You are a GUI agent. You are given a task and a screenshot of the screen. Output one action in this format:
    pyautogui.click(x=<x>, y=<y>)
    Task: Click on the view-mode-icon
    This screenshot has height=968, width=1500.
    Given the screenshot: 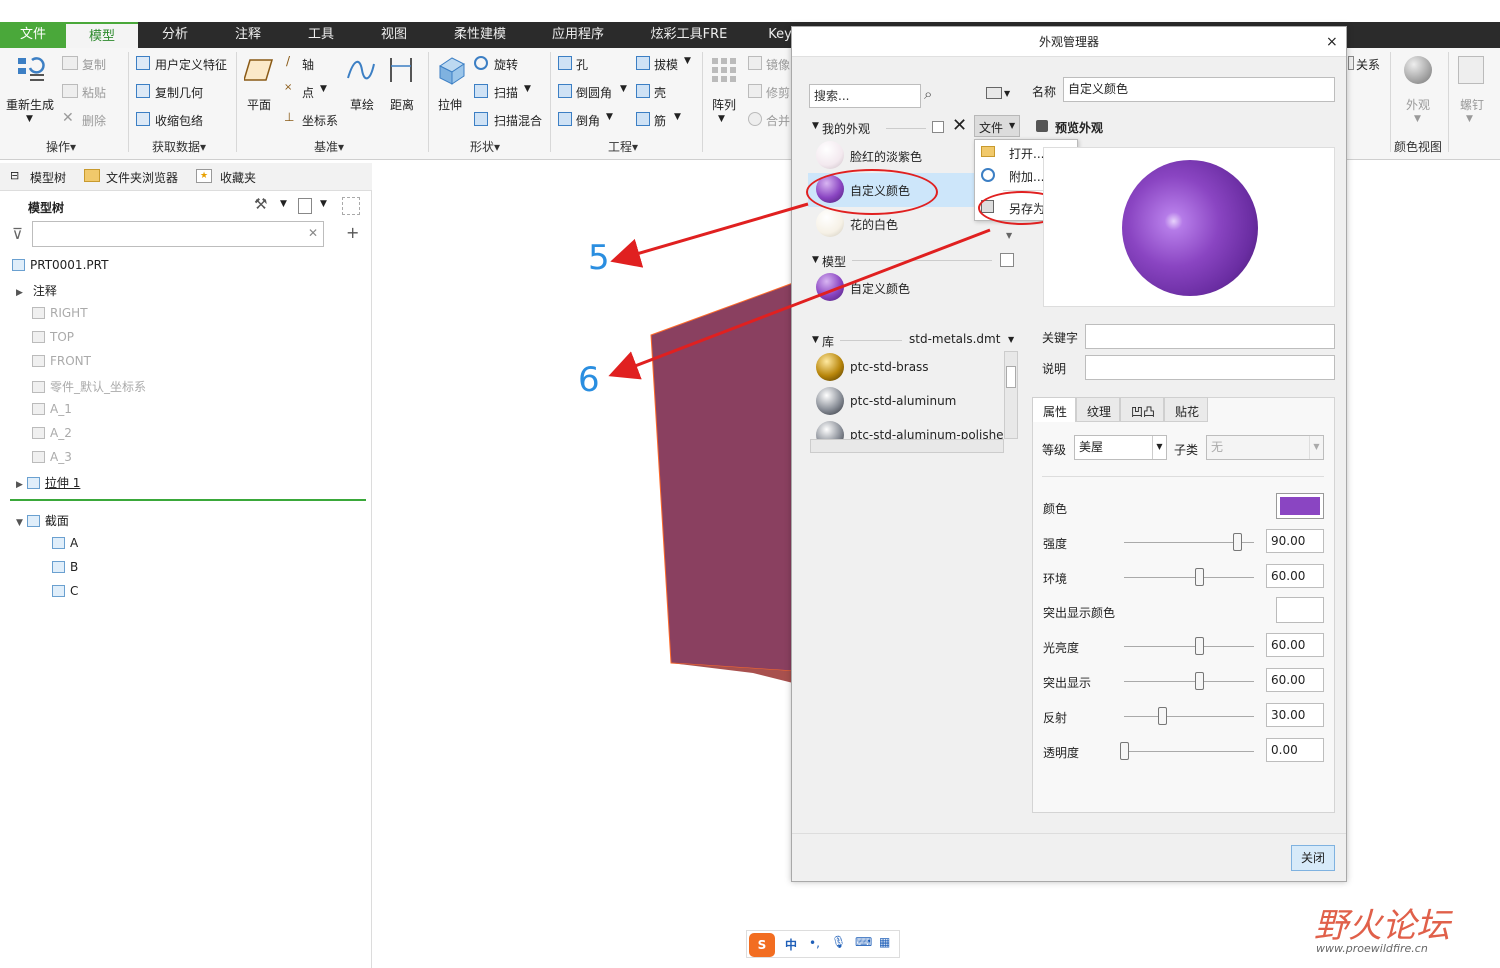 What is the action you would take?
    pyautogui.click(x=994, y=93)
    